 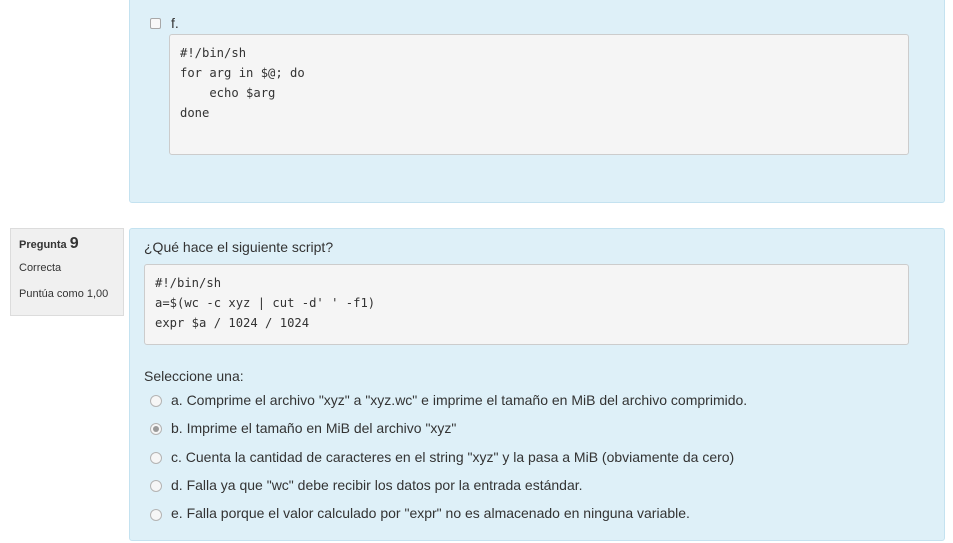 I want to click on question-grade: Puntúa como 1,00, so click(x=64, y=294).